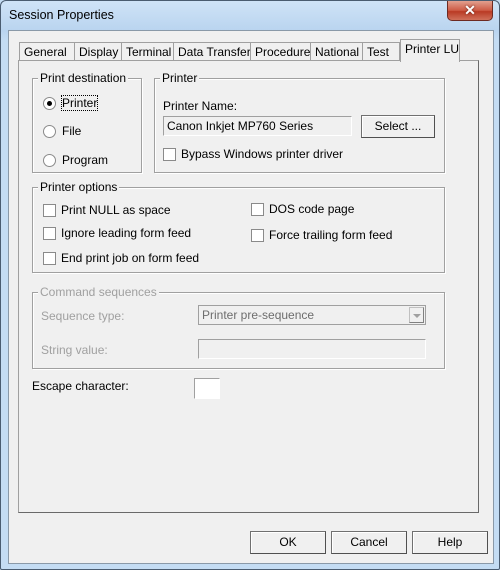  I want to click on end-job-ff-checkbox, so click(49, 258).